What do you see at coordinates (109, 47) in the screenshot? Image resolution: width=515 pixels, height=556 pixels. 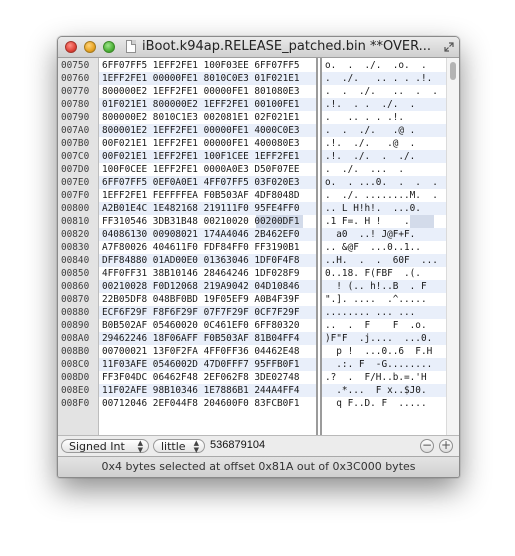 I see `zoom-button` at bounding box center [109, 47].